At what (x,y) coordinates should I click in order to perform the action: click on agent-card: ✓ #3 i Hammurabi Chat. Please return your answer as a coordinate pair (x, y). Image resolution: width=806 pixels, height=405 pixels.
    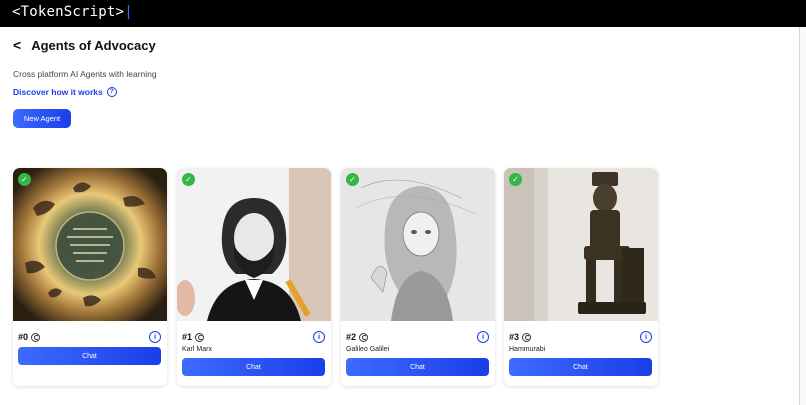
    Looking at the image, I should click on (581, 277).